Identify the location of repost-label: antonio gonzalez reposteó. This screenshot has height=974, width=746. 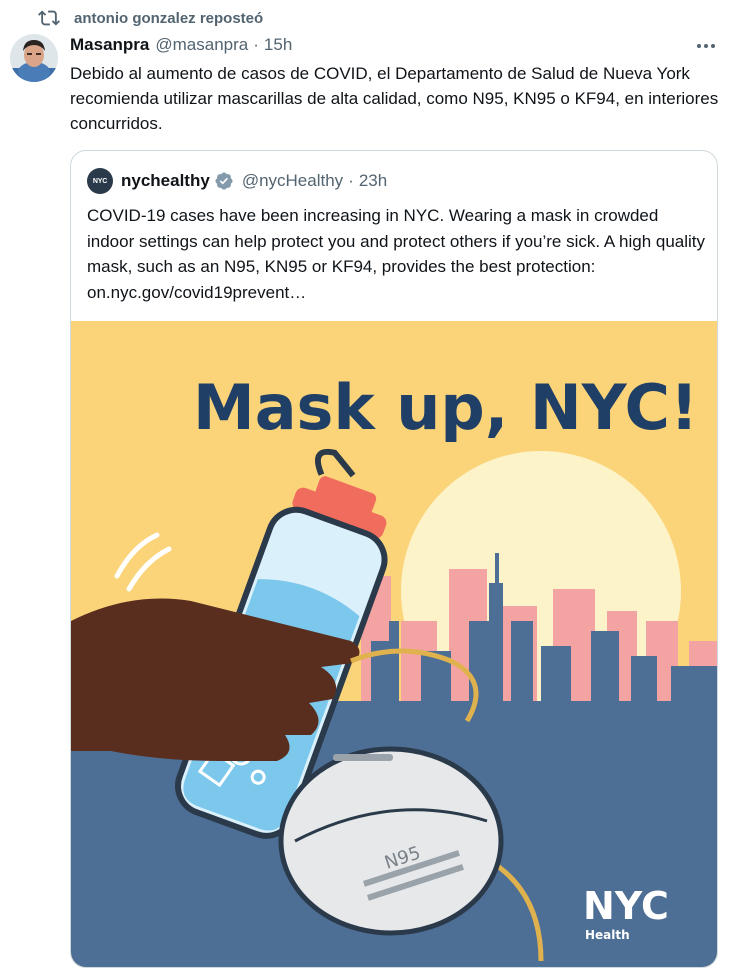
(169, 18).